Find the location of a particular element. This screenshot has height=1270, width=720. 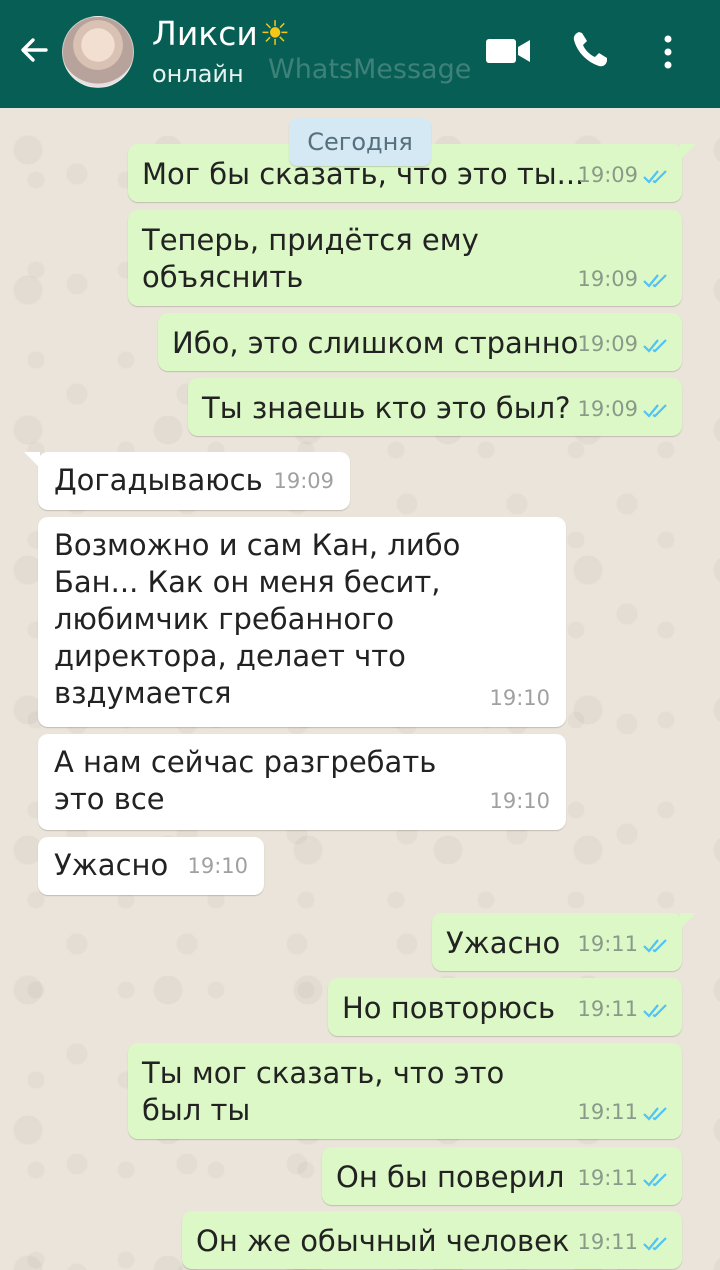

contact-avatar is located at coordinates (98, 52).